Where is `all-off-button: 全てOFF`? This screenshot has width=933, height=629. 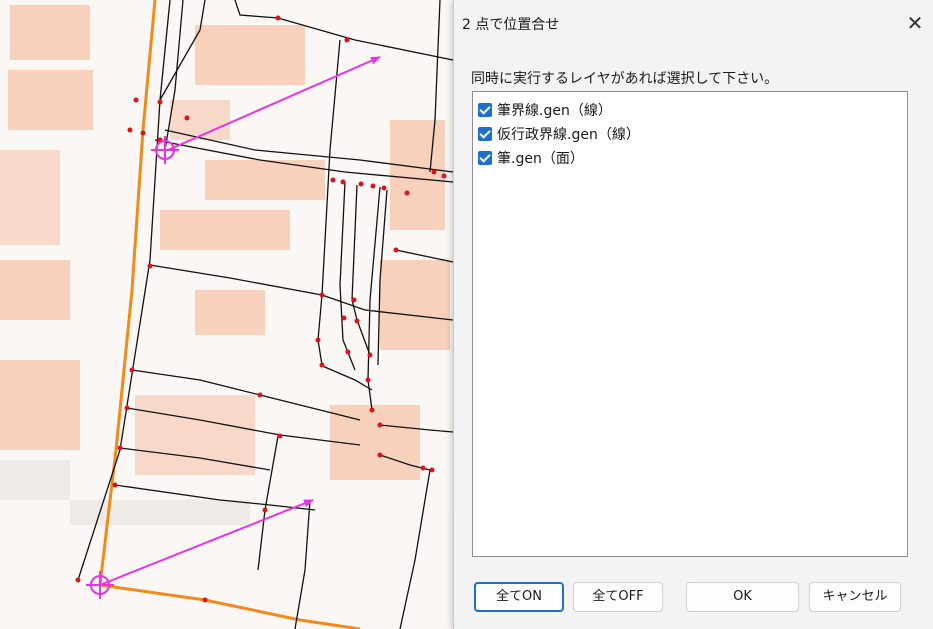 all-off-button: 全てOFF is located at coordinates (618, 597).